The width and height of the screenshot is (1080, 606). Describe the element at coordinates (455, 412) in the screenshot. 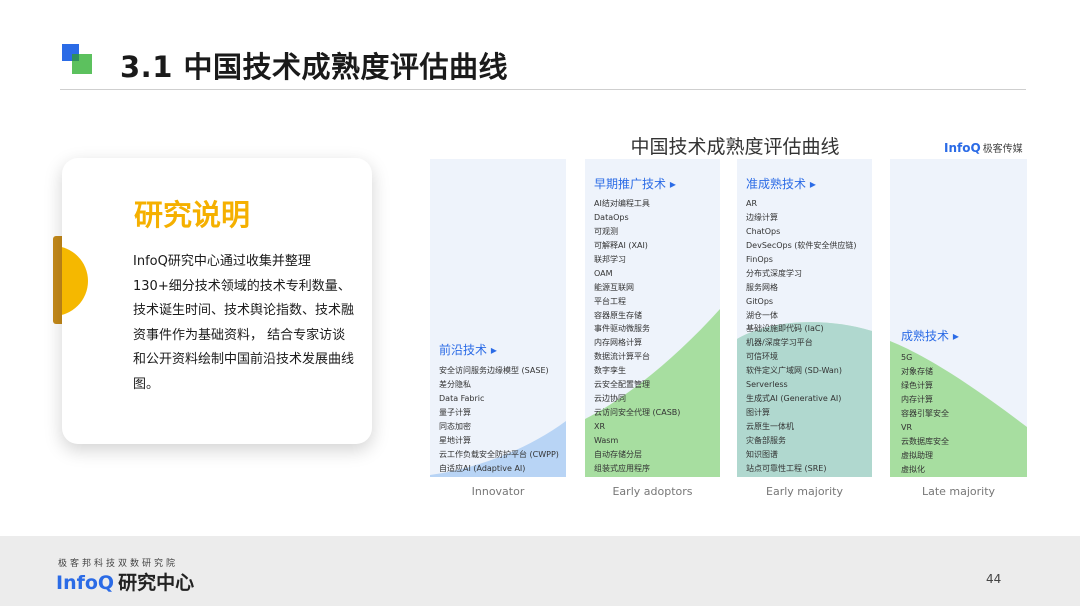

I see `tech-item: 量子计算` at that location.